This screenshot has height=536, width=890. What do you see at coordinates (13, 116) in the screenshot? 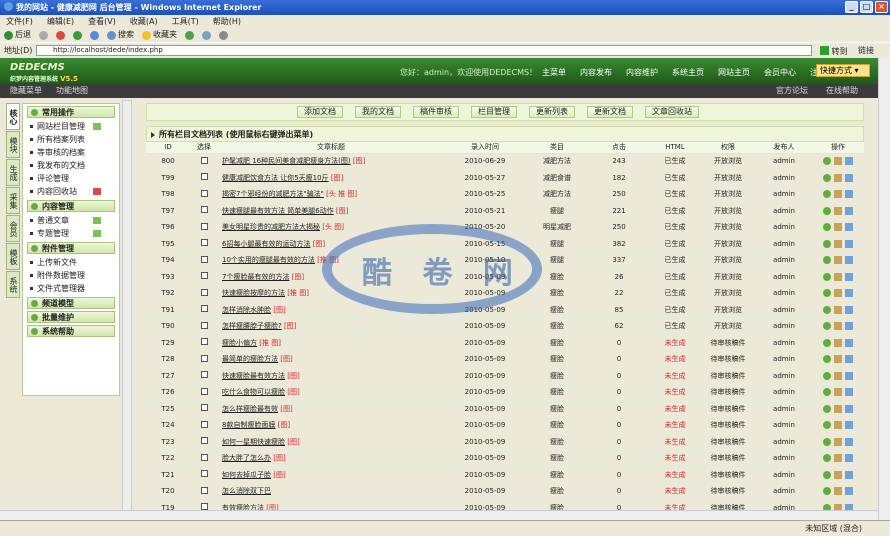
I see `vtab-core: 核心` at bounding box center [13, 116].